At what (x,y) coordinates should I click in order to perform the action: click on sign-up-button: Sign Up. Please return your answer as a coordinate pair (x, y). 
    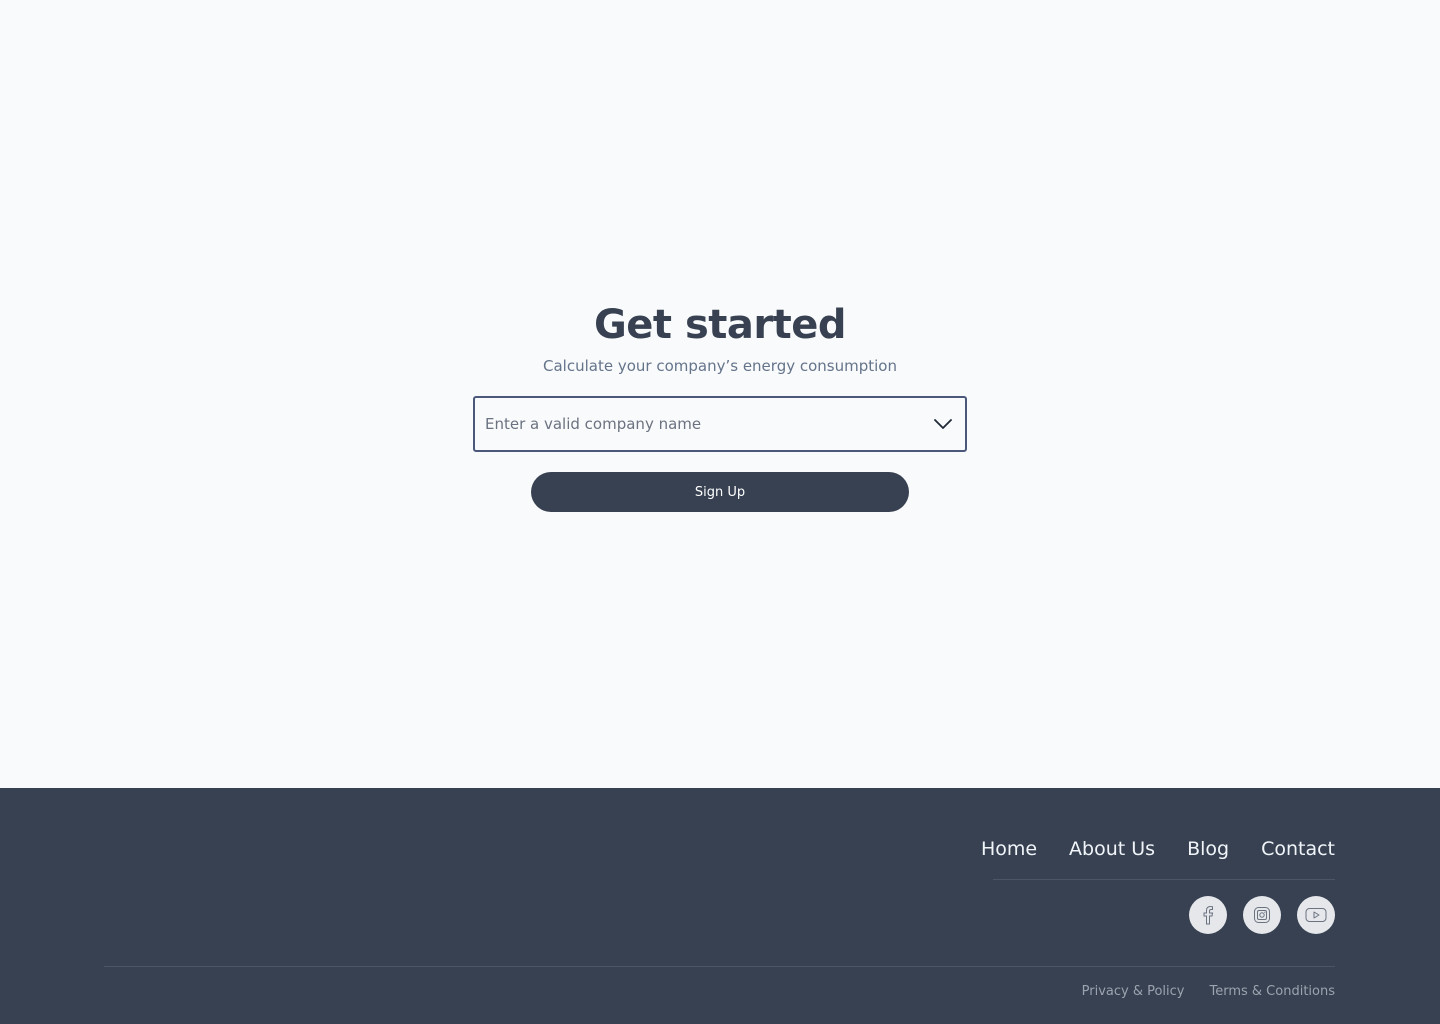
    Looking at the image, I should click on (720, 492).